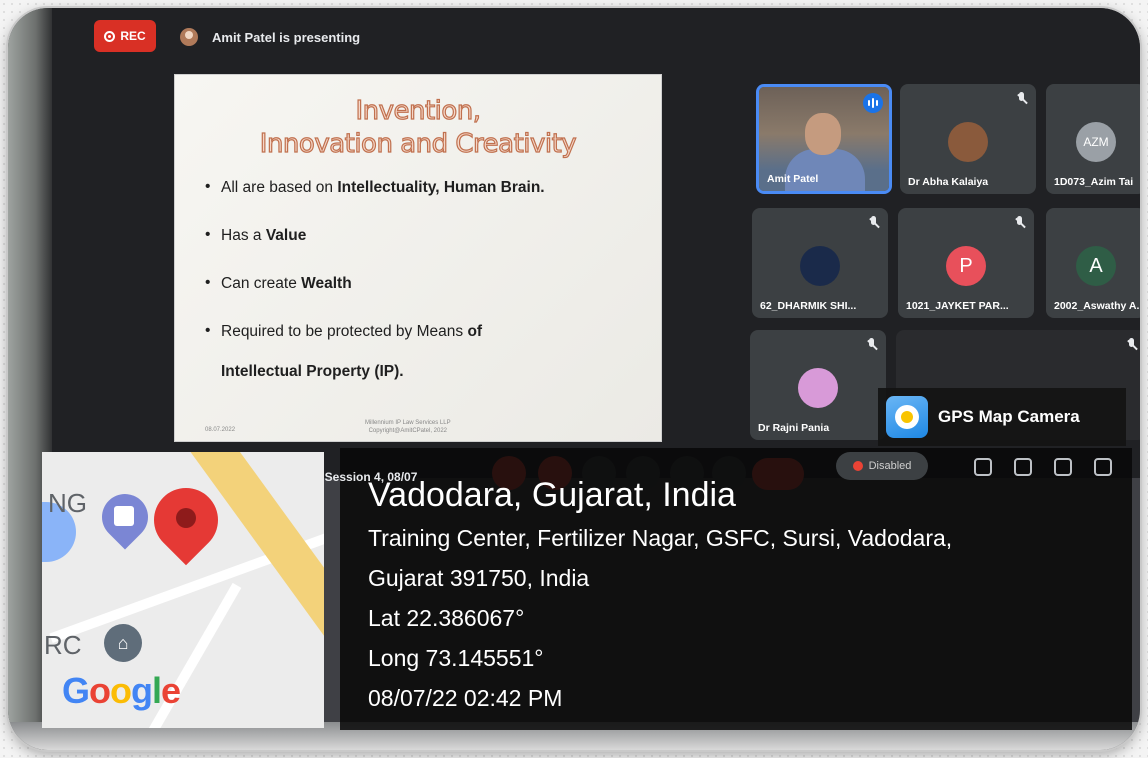 This screenshot has height=758, width=1148. Describe the element at coordinates (1063, 467) in the screenshot. I see `chat-icon` at that location.